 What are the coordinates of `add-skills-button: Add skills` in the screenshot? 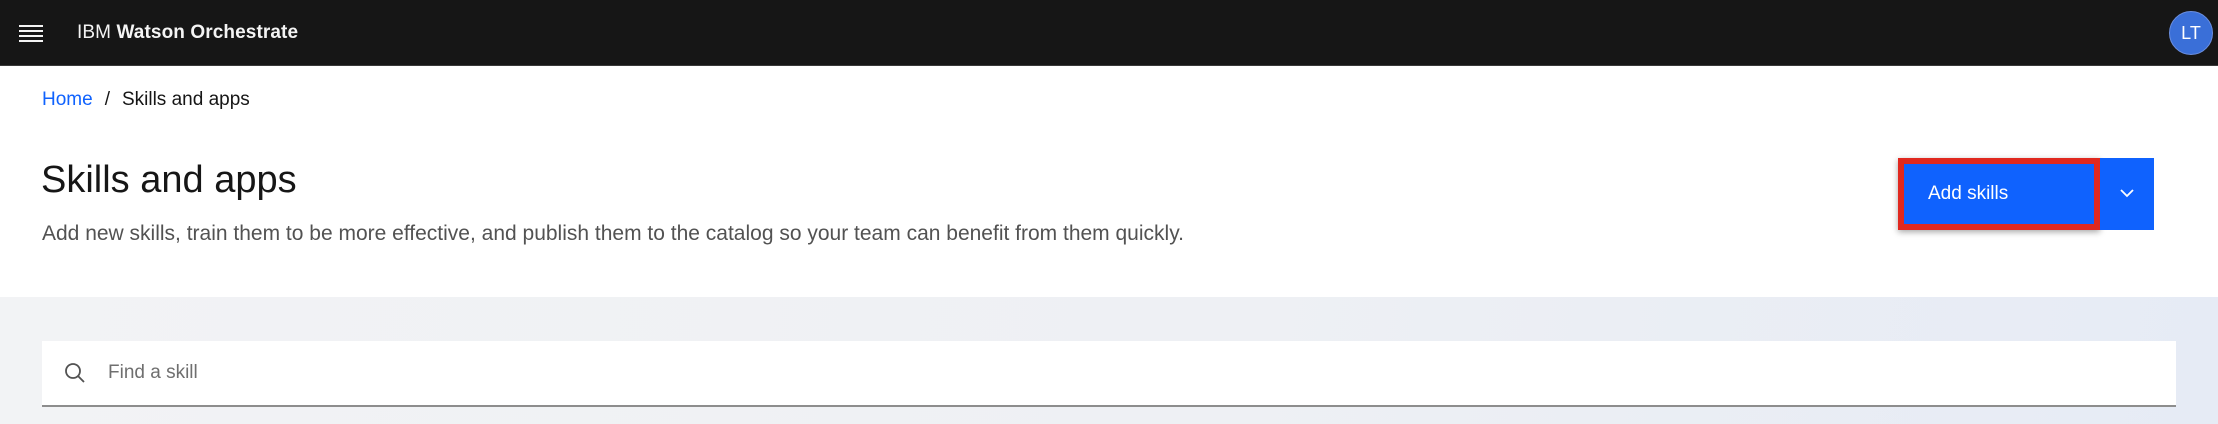 It's located at (1999, 194).